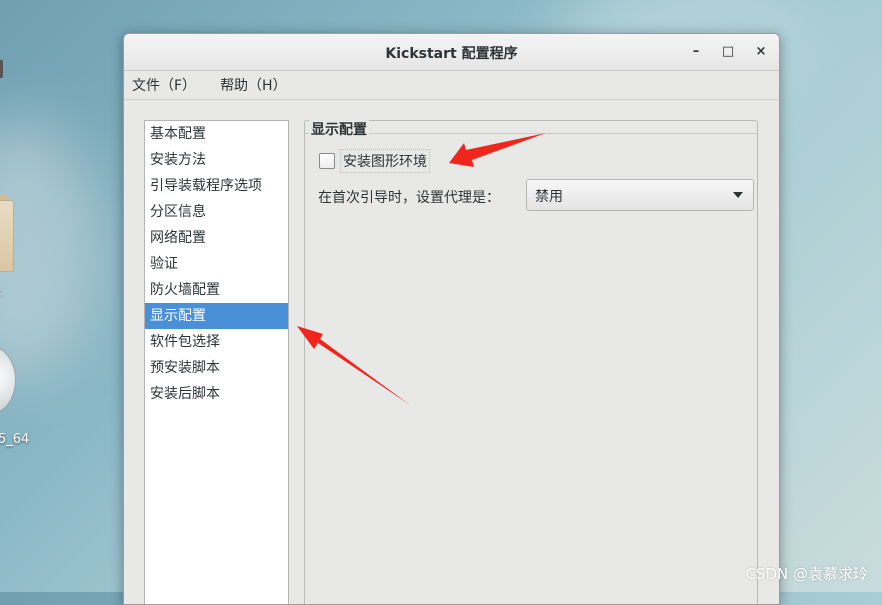  What do you see at coordinates (728, 52) in the screenshot?
I see `maximize-button: □` at bounding box center [728, 52].